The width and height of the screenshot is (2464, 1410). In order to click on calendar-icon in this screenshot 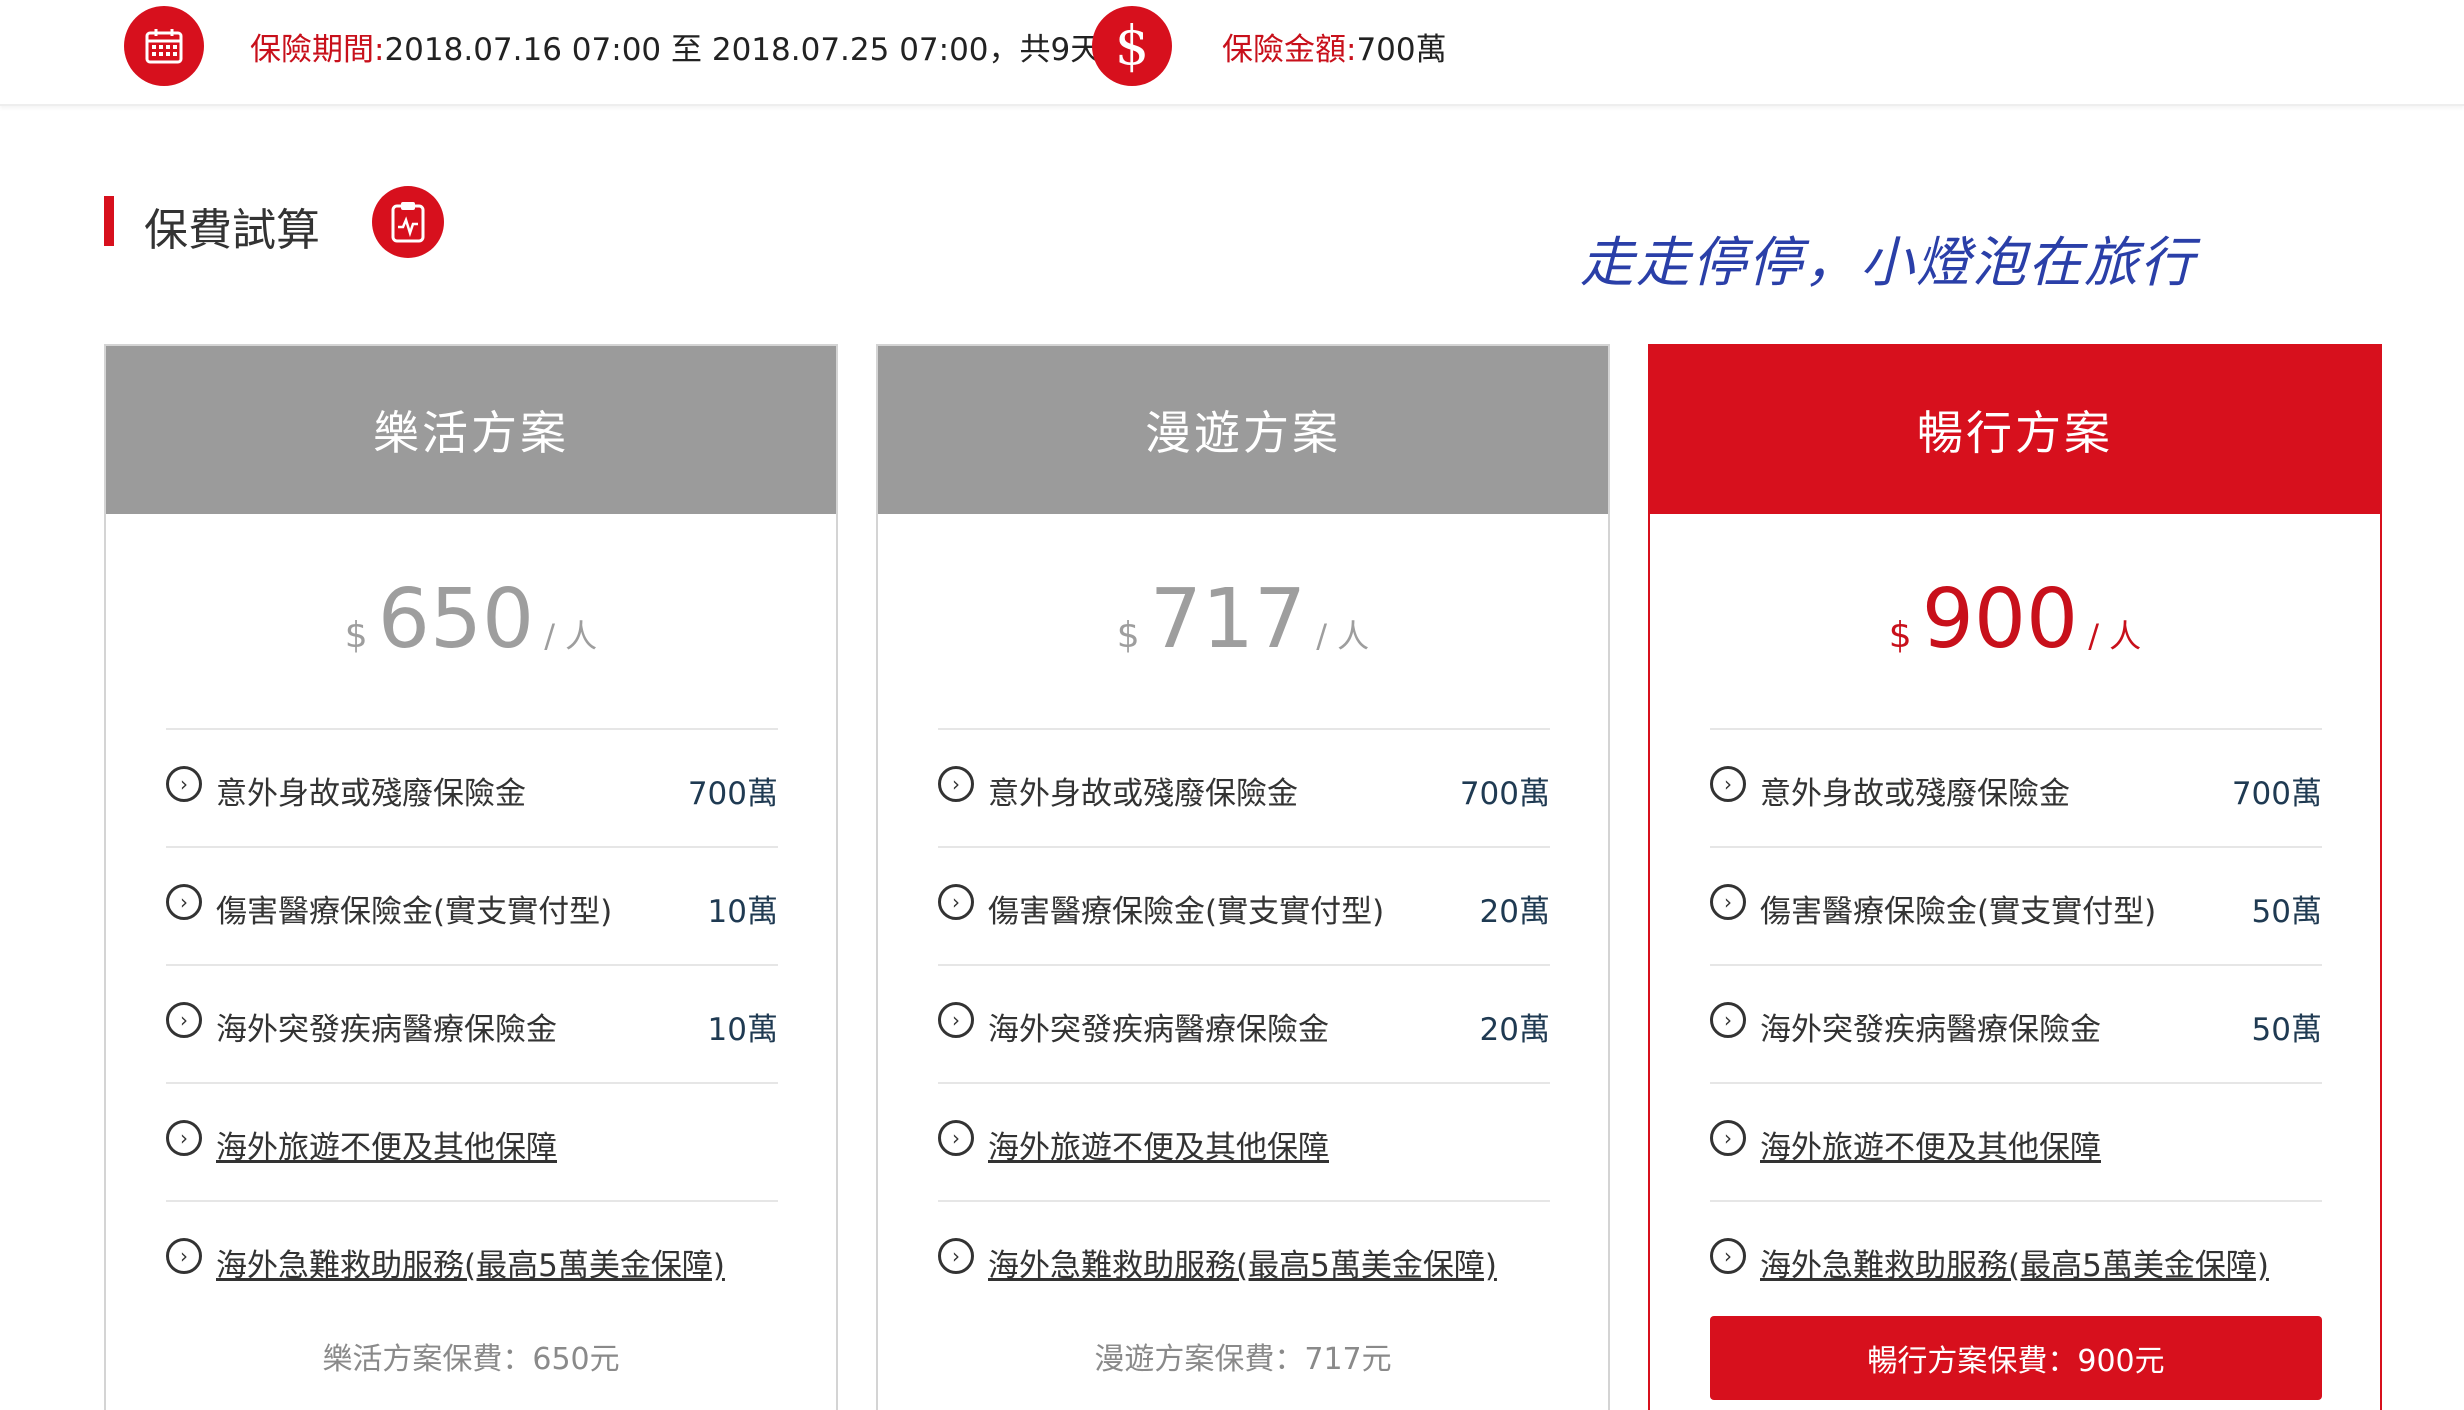, I will do `click(164, 46)`.